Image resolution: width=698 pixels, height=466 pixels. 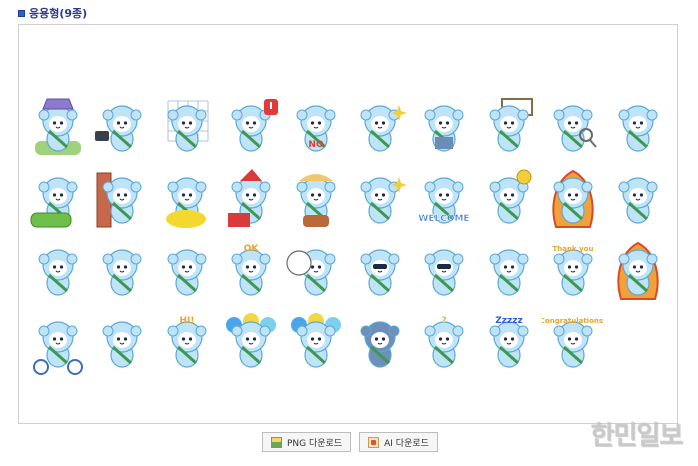 I want to click on sticker-shopping-mascot, so click(x=444, y=272).